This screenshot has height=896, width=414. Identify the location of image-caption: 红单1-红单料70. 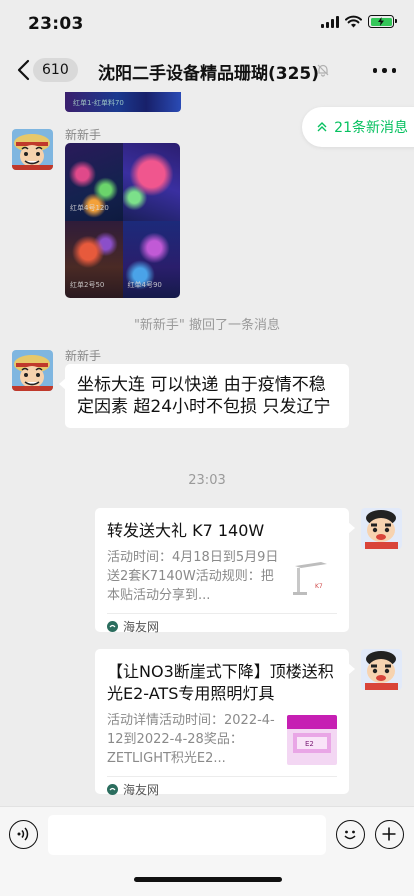
(98, 103).